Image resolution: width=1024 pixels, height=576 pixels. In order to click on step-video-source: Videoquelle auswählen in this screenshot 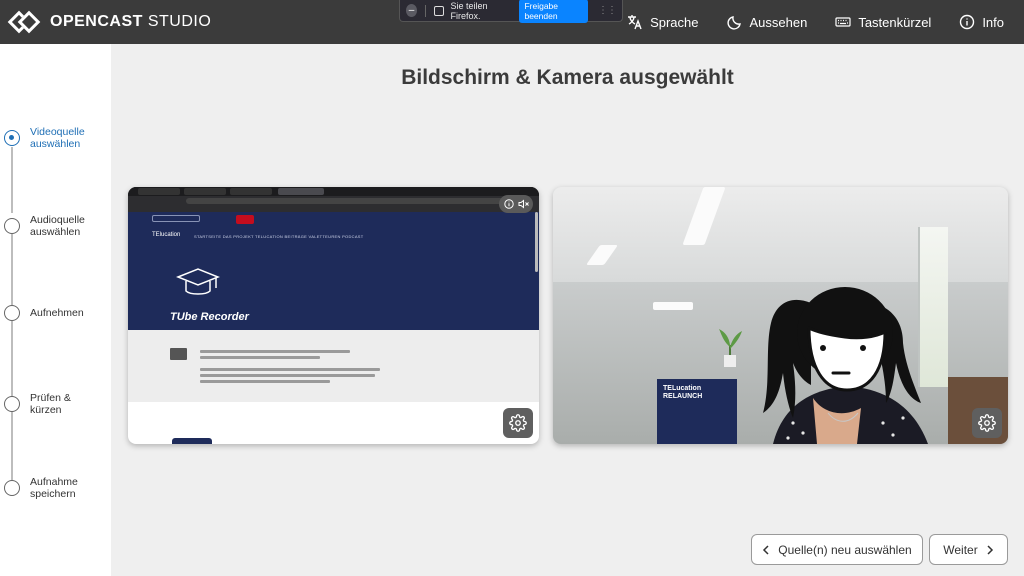, I will do `click(52, 138)`.